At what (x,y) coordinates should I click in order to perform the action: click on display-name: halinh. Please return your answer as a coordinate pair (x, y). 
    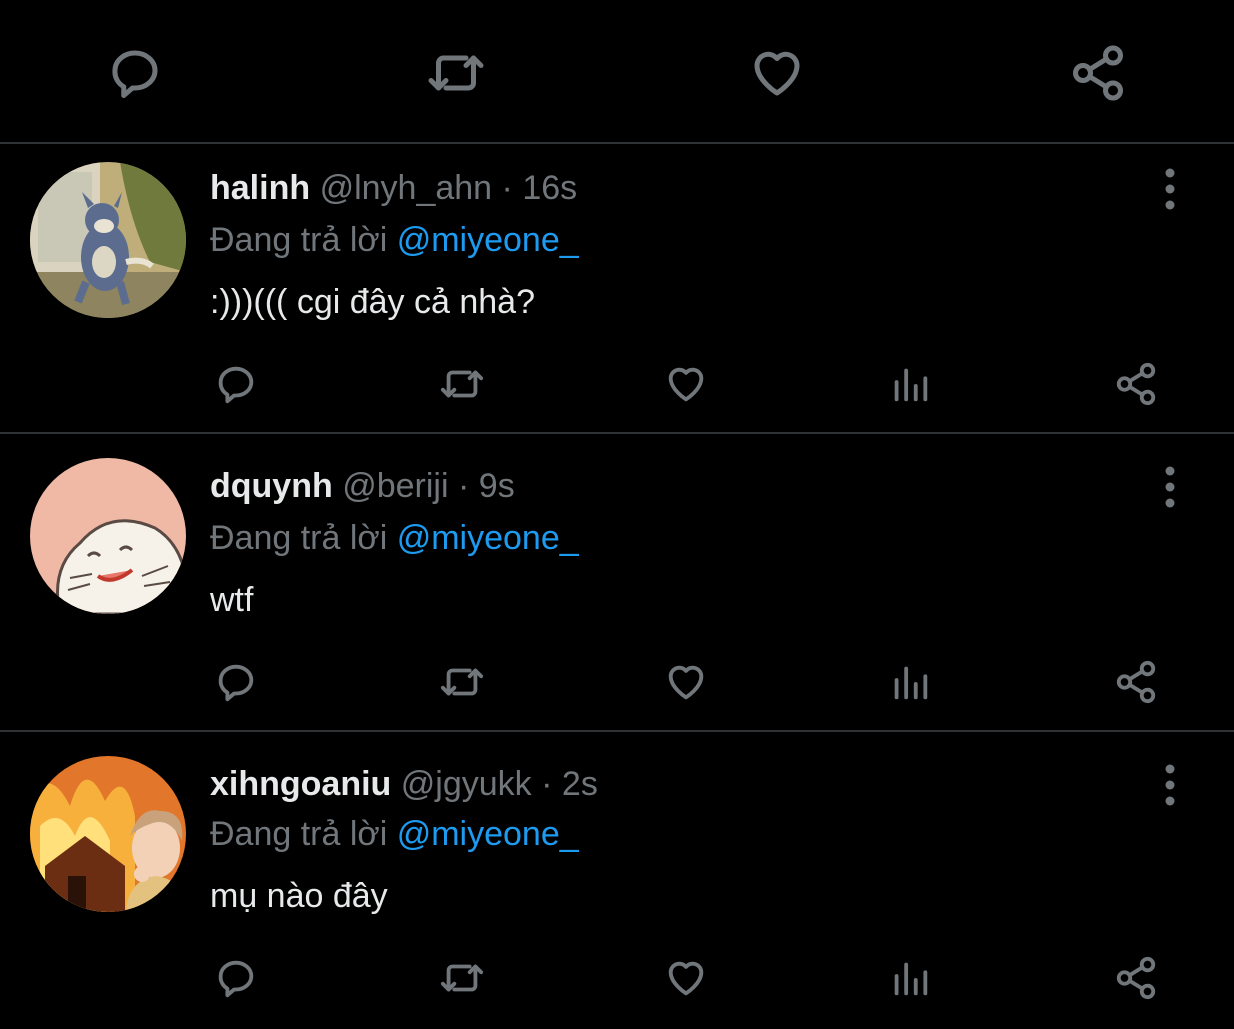
    Looking at the image, I should click on (260, 188).